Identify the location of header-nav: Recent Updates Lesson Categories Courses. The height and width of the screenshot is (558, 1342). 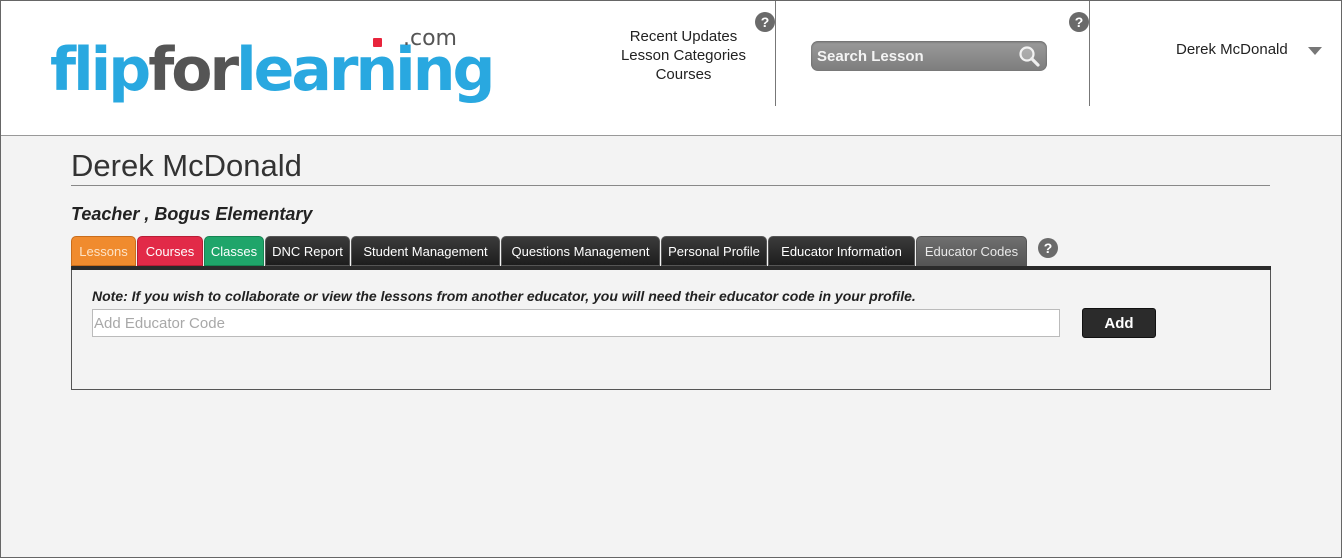
(683, 55).